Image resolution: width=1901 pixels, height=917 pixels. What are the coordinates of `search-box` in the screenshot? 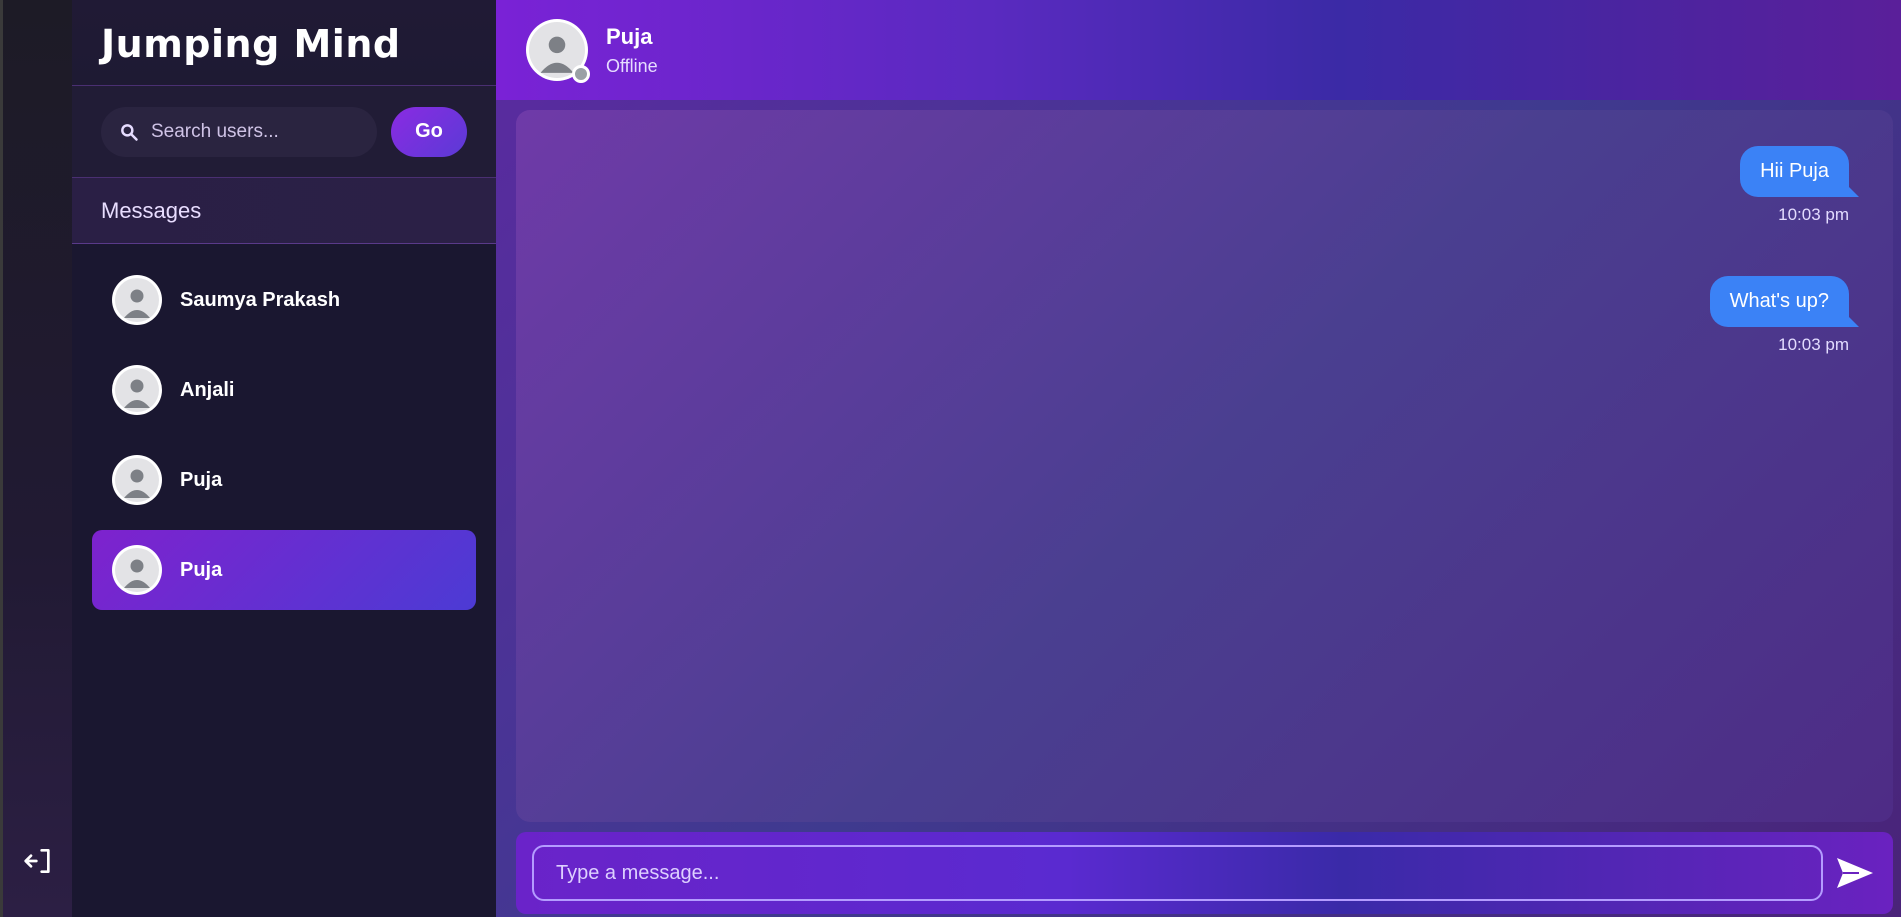 It's located at (239, 131).